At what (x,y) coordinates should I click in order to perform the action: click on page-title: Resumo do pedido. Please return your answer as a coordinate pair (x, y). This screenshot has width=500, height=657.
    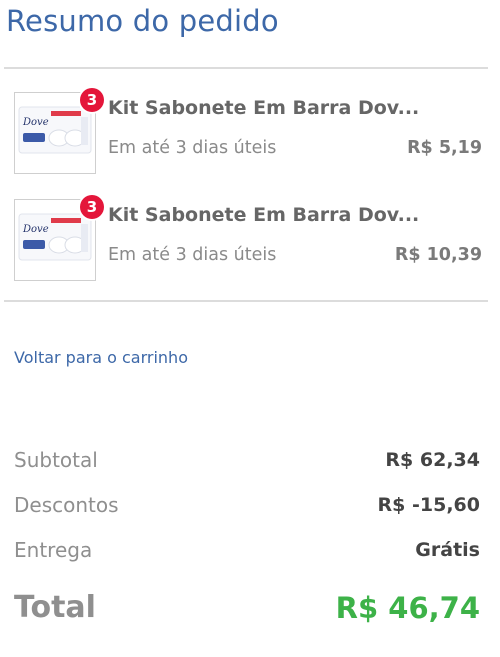
    Looking at the image, I should click on (142, 21).